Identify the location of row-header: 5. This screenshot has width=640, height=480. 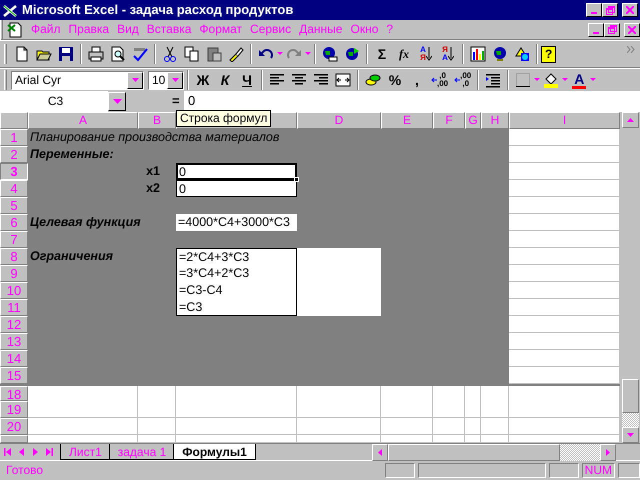
(14, 205).